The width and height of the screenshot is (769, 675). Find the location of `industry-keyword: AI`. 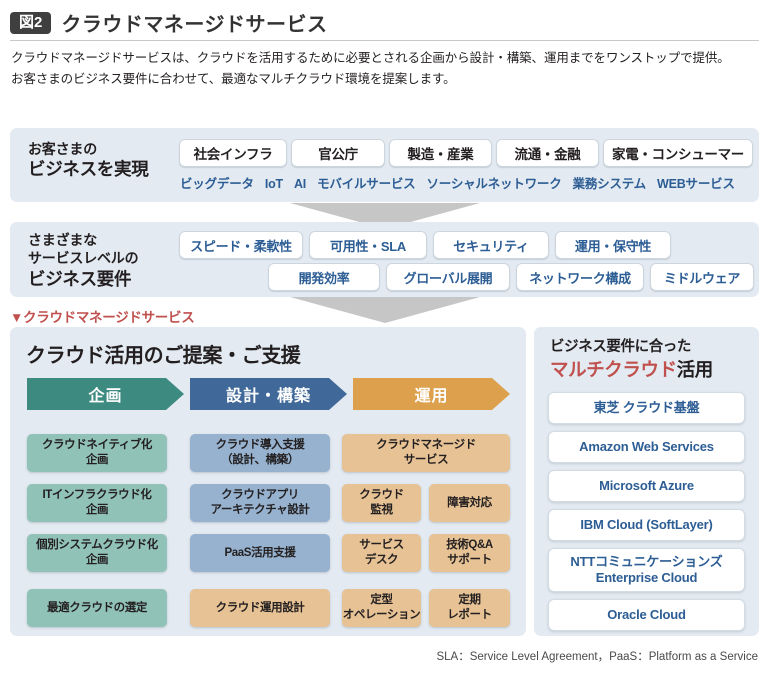

industry-keyword: AI is located at coordinates (300, 184).